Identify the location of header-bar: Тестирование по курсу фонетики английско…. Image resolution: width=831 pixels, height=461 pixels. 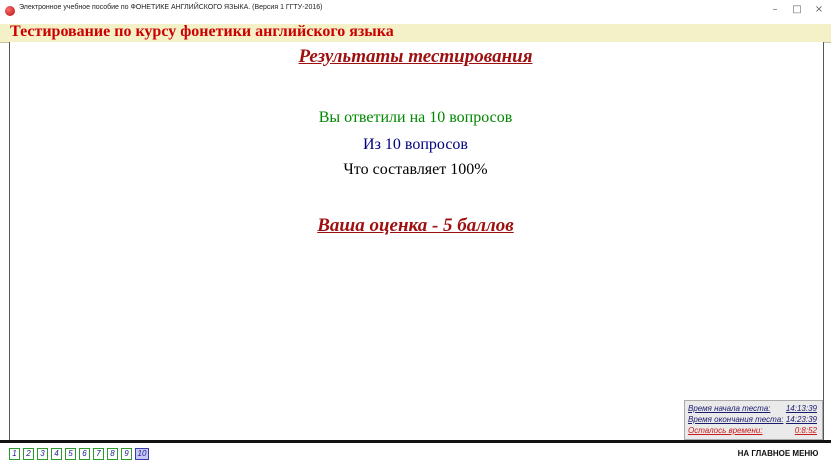
(415, 33).